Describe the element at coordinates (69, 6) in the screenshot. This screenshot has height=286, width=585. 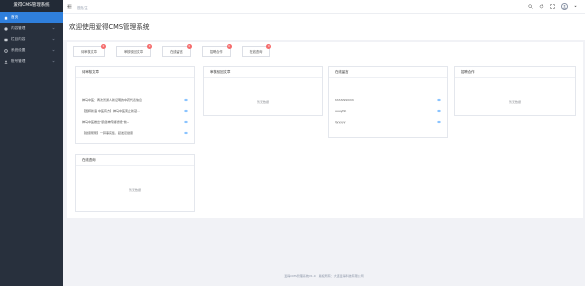
I see `menu-fold-icon` at that location.